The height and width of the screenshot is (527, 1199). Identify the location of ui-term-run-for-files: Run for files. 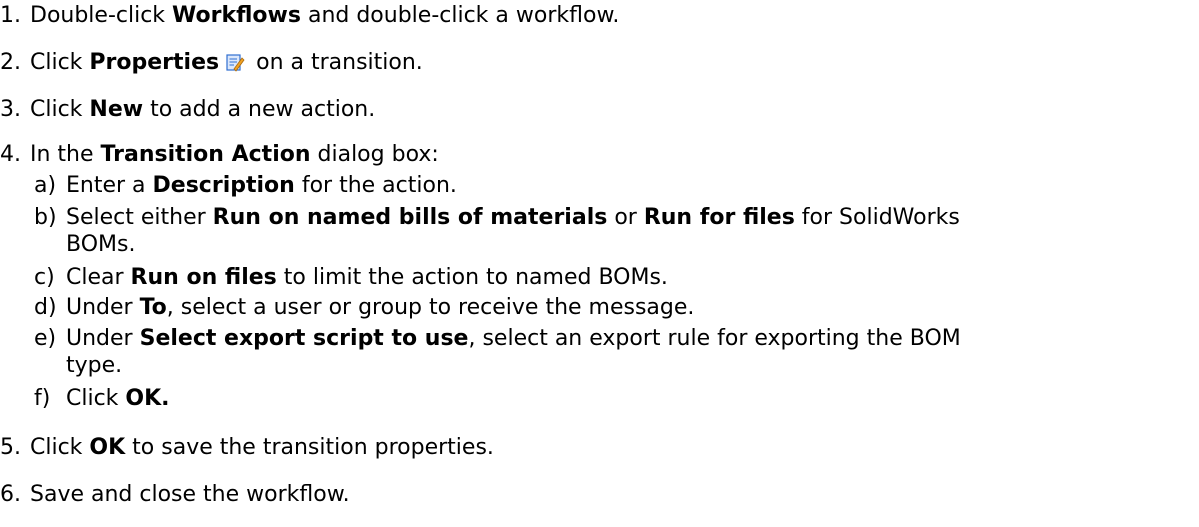
(719, 217).